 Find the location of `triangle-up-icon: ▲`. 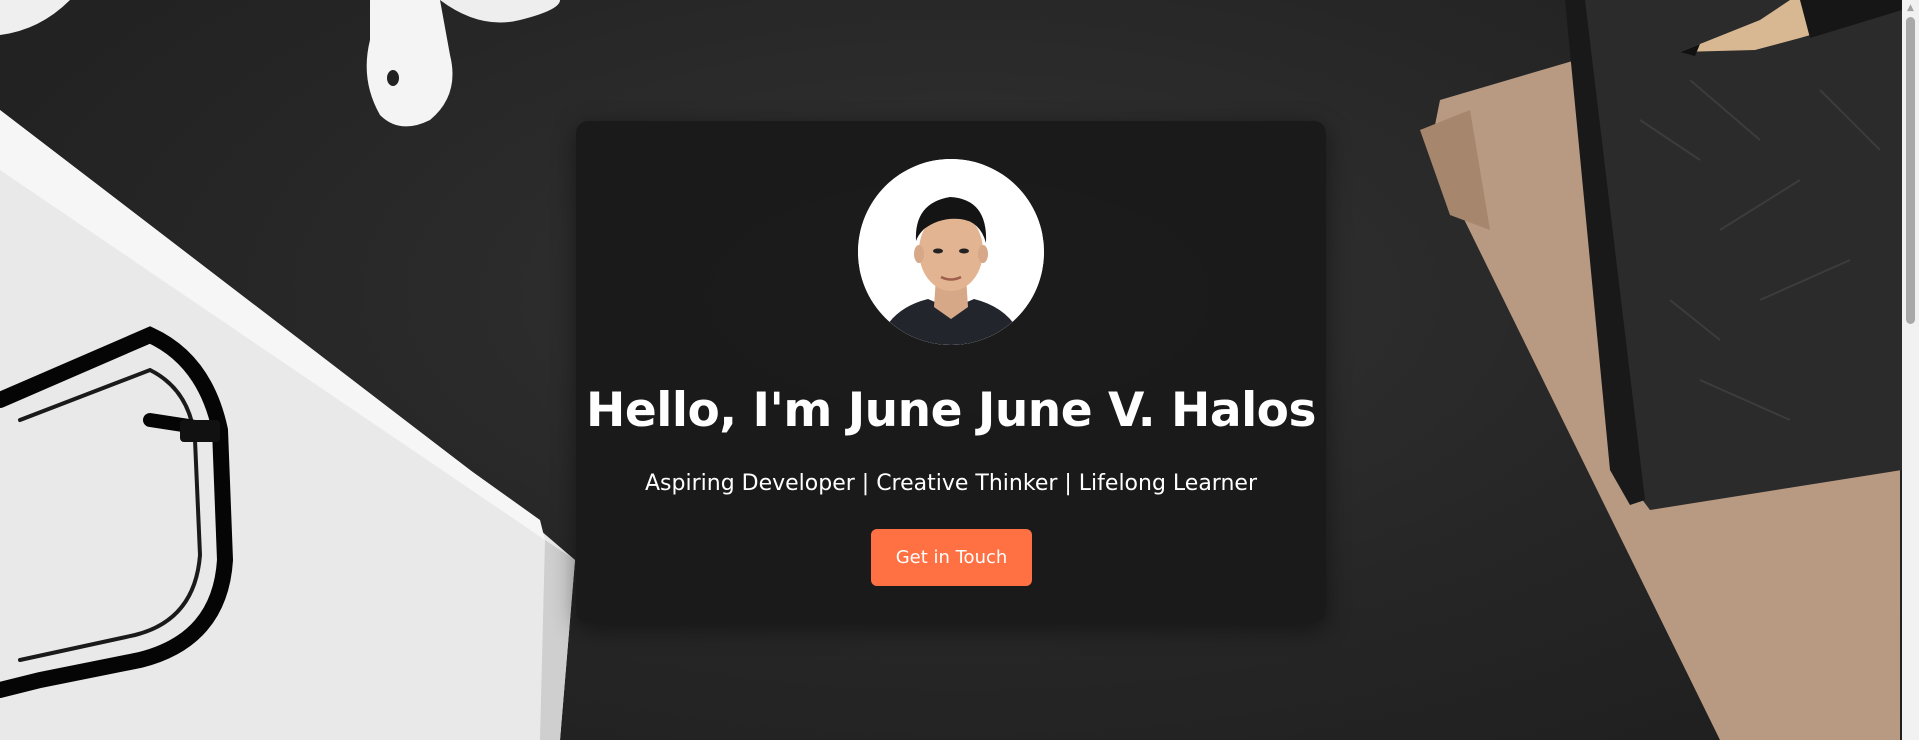

triangle-up-icon: ▲ is located at coordinates (1910, 8).